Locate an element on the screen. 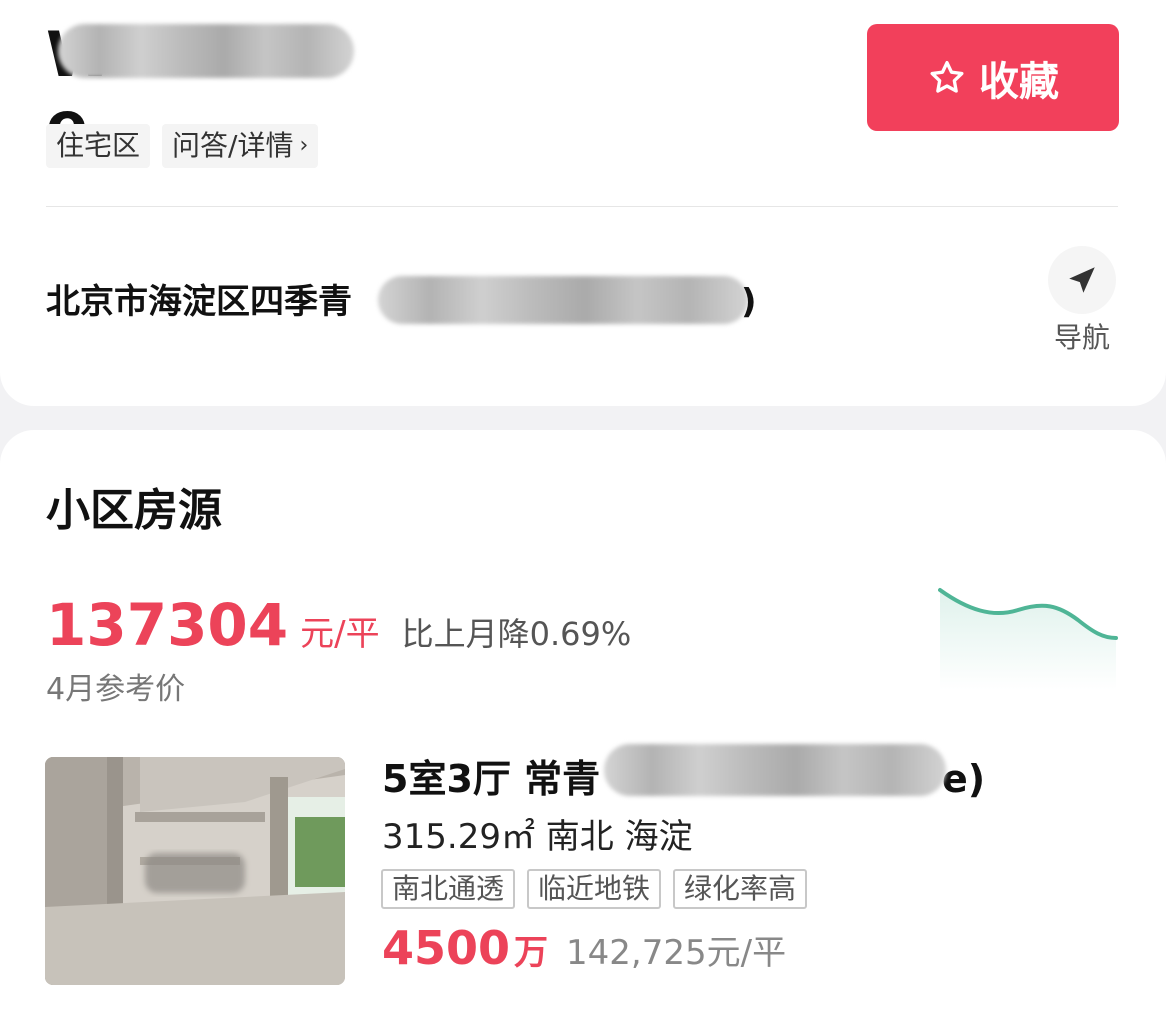 The image size is (1166, 1030). reference-price-row: 137304 元/平 比上月降0.69% is located at coordinates (338, 625).